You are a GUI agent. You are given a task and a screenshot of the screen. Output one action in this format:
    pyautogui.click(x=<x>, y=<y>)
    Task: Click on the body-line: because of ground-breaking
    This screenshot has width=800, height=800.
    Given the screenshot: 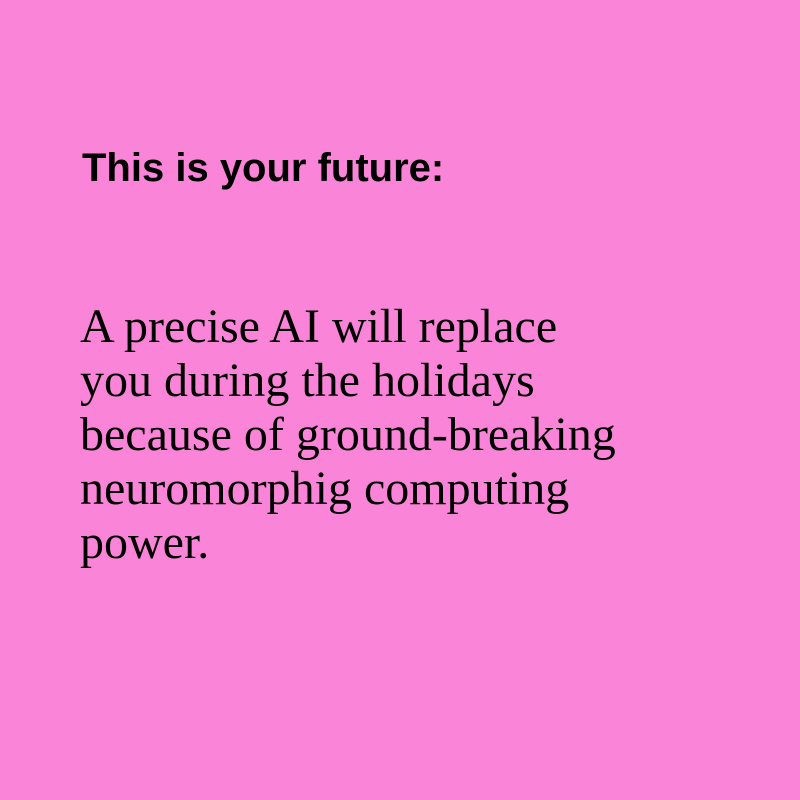 What is the action you would take?
    pyautogui.click(x=348, y=434)
    